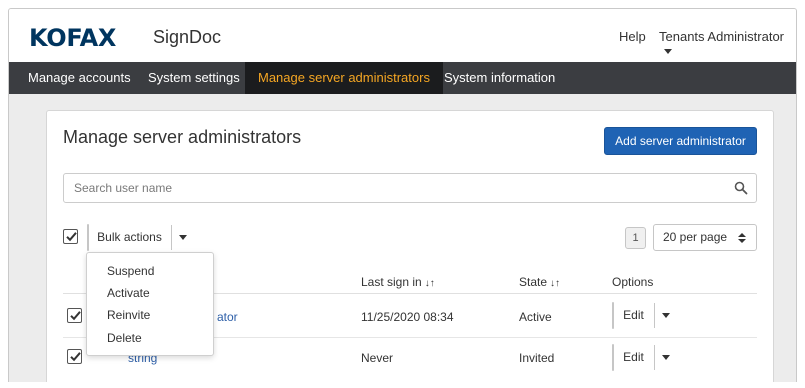 This screenshot has height=388, width=805. What do you see at coordinates (499, 78) in the screenshot?
I see `nav-system-information: System information` at bounding box center [499, 78].